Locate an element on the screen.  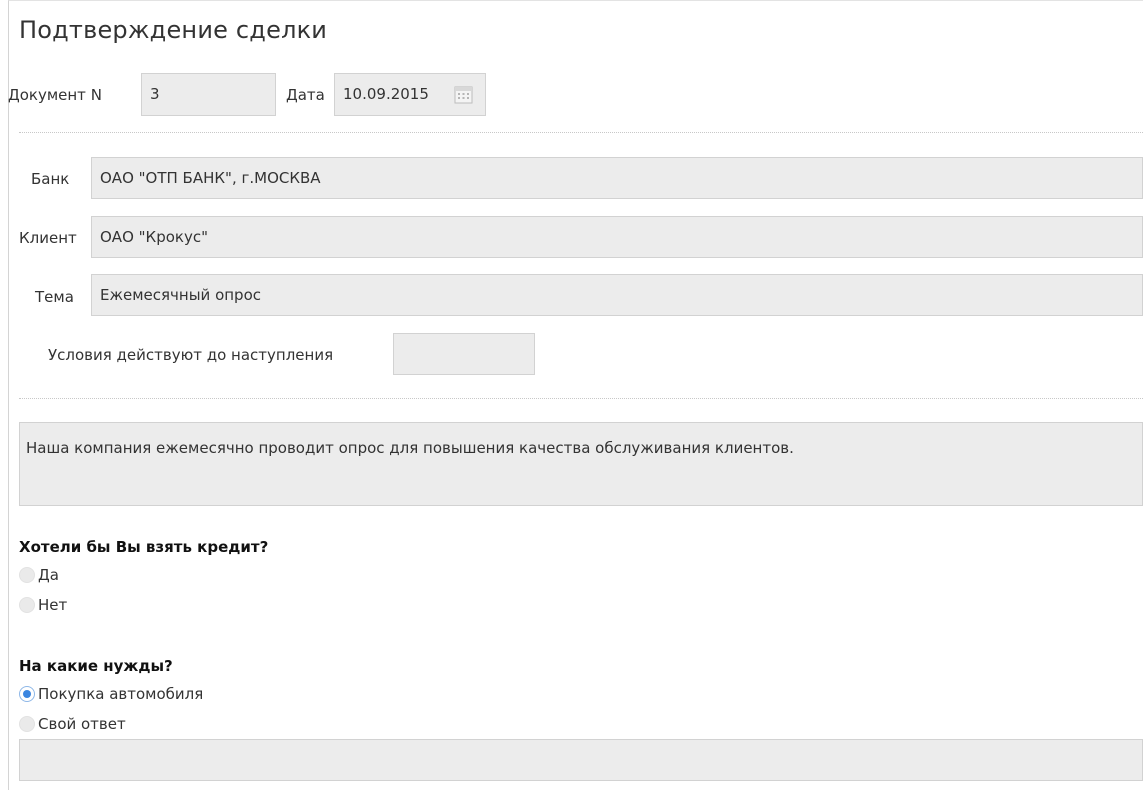
option-yes: Да is located at coordinates (39, 575).